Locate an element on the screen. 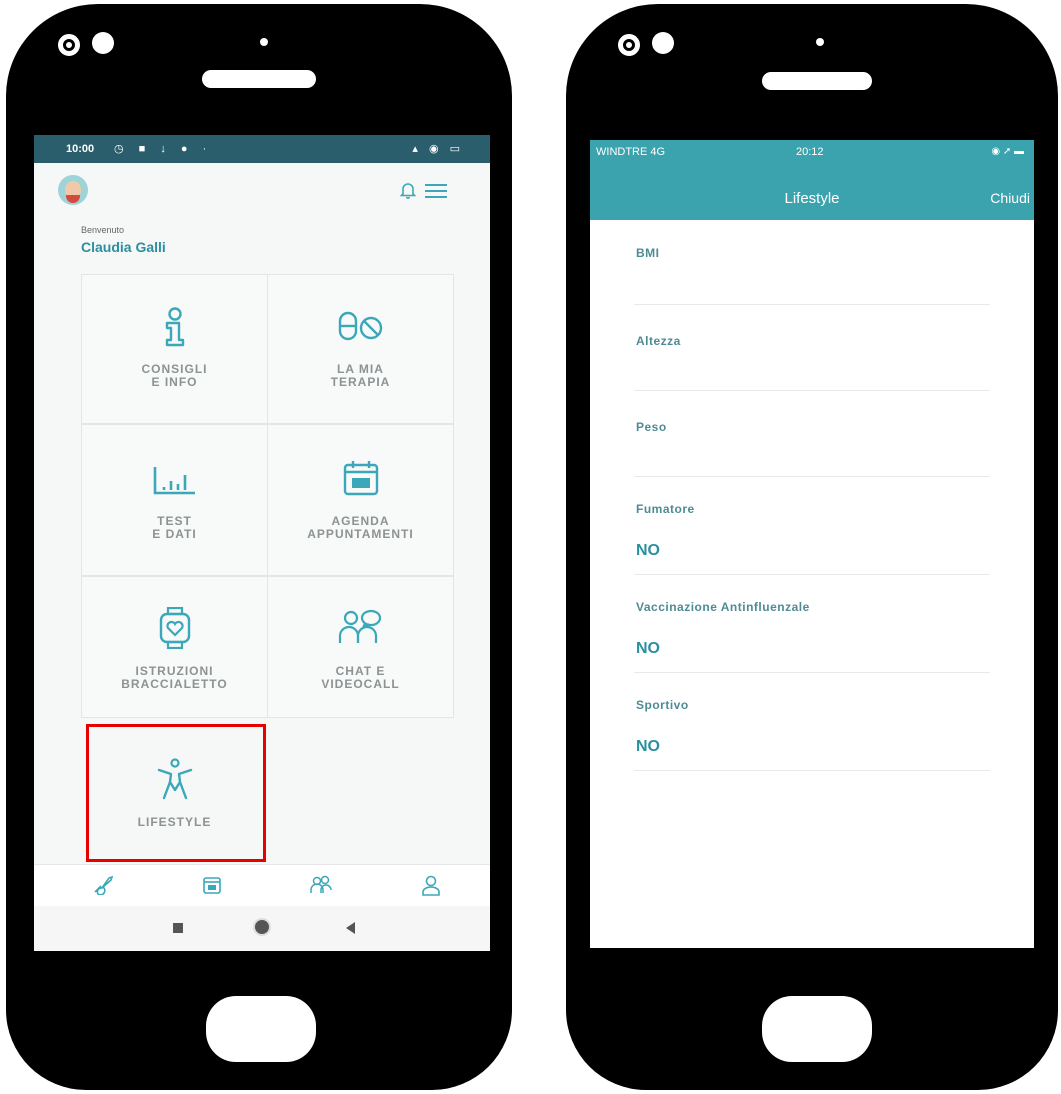  calendar-tab-icon is located at coordinates (212, 885).